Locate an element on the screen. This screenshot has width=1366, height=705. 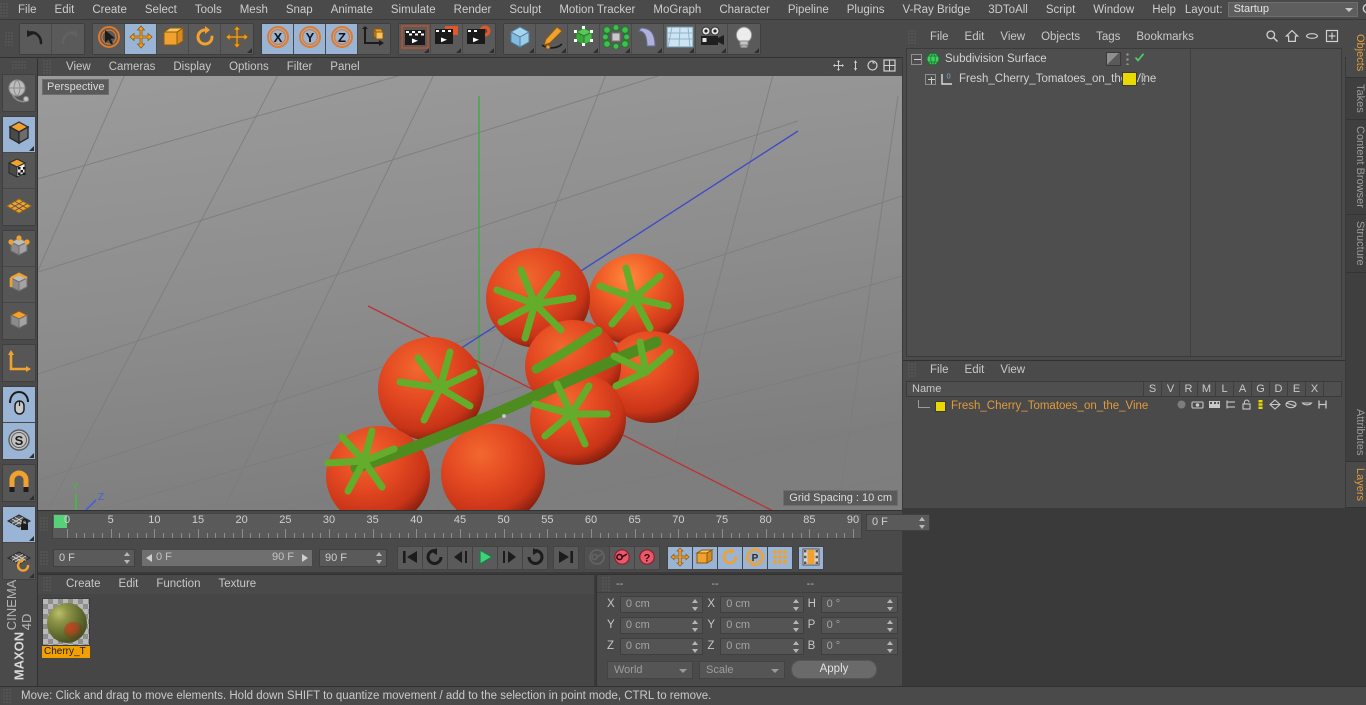
transport-key-scale-button is located at coordinates (705, 558).